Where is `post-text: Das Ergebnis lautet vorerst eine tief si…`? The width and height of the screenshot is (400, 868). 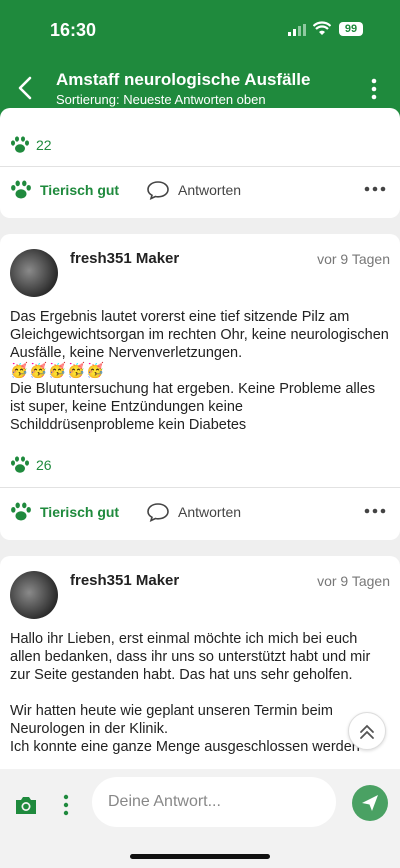 post-text: Das Ergebnis lautet vorerst eine tief si… is located at coordinates (199, 335).